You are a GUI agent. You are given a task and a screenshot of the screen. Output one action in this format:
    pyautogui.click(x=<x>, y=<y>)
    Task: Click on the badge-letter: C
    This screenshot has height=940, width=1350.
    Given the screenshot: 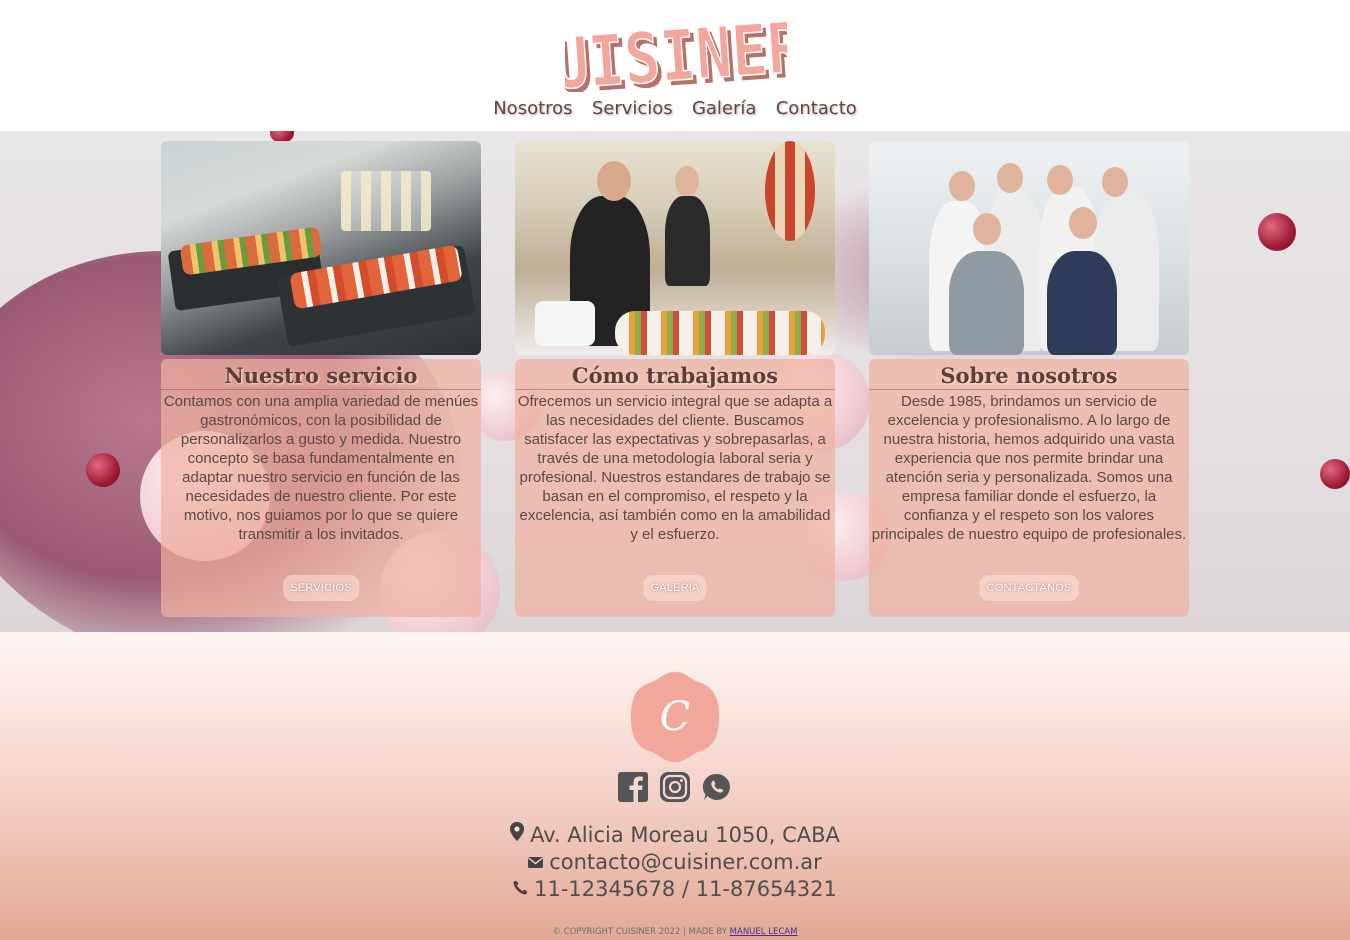 What is the action you would take?
    pyautogui.click(x=675, y=717)
    